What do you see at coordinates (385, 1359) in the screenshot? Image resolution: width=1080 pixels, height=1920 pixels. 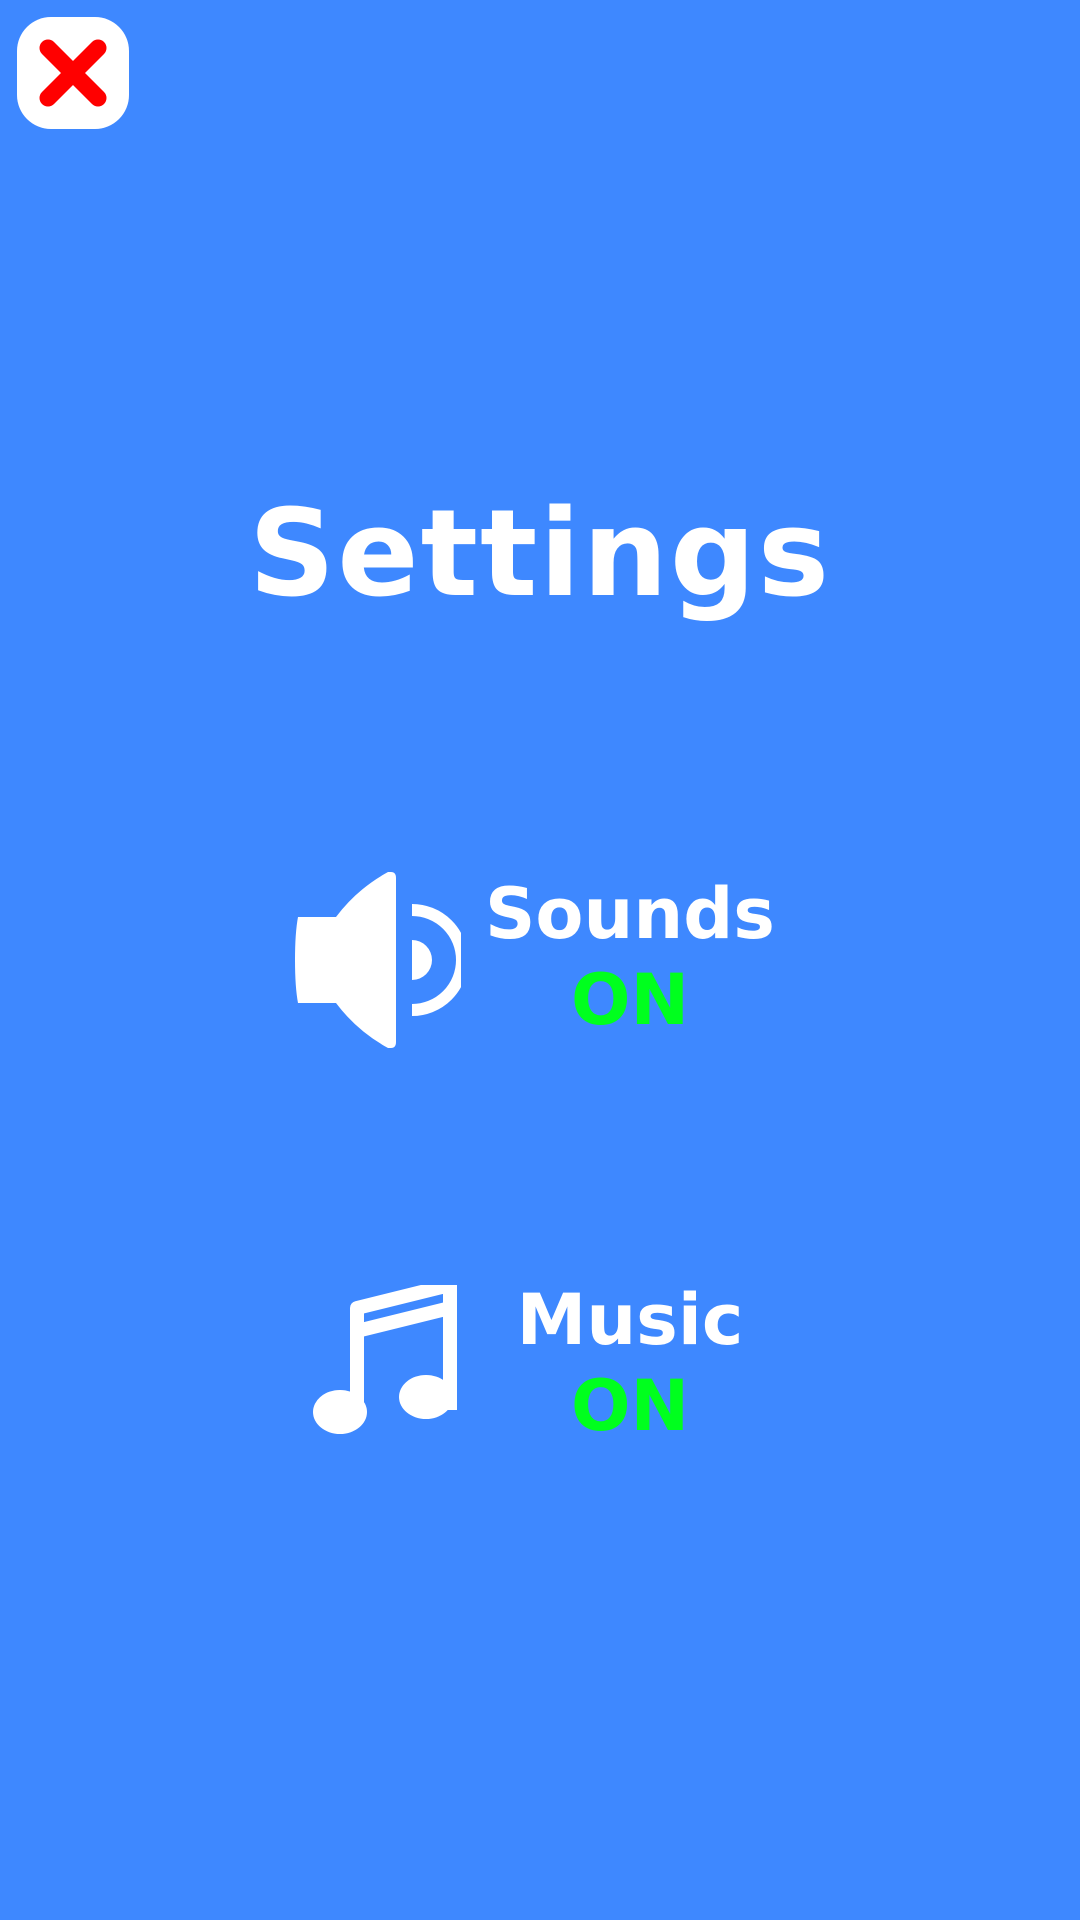 I see `music-note-icon` at bounding box center [385, 1359].